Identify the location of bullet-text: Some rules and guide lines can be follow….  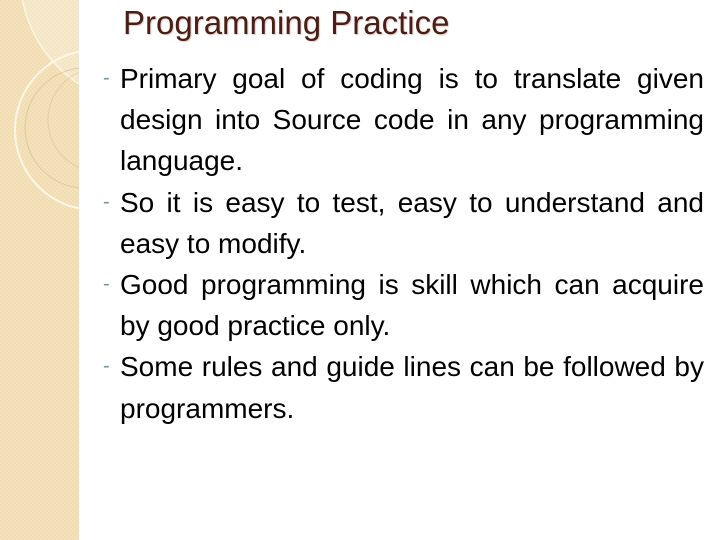
(412, 387).